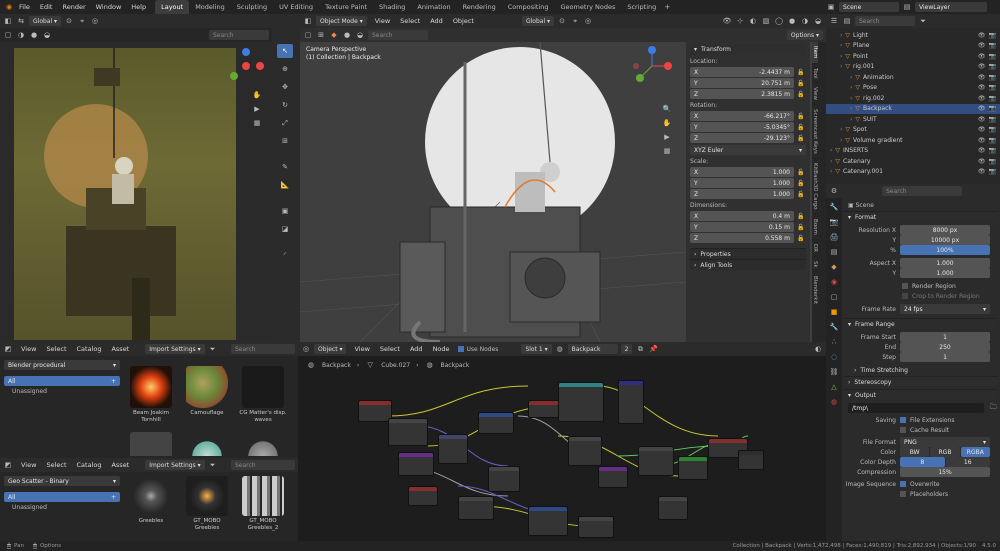  Describe the element at coordinates (779, 21) in the screenshot. I see `shading-wire-icon: ◯` at that location.